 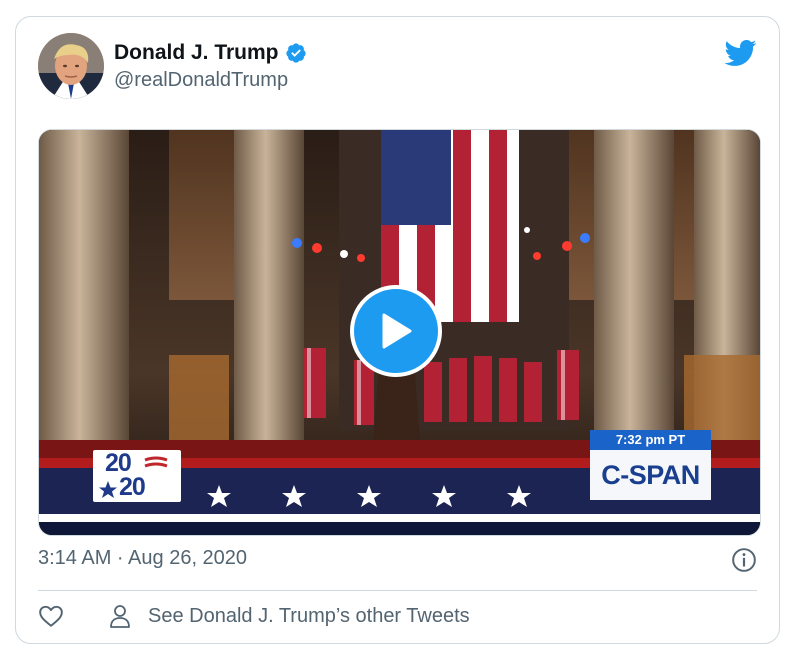 I want to click on info-icon, so click(x=744, y=560).